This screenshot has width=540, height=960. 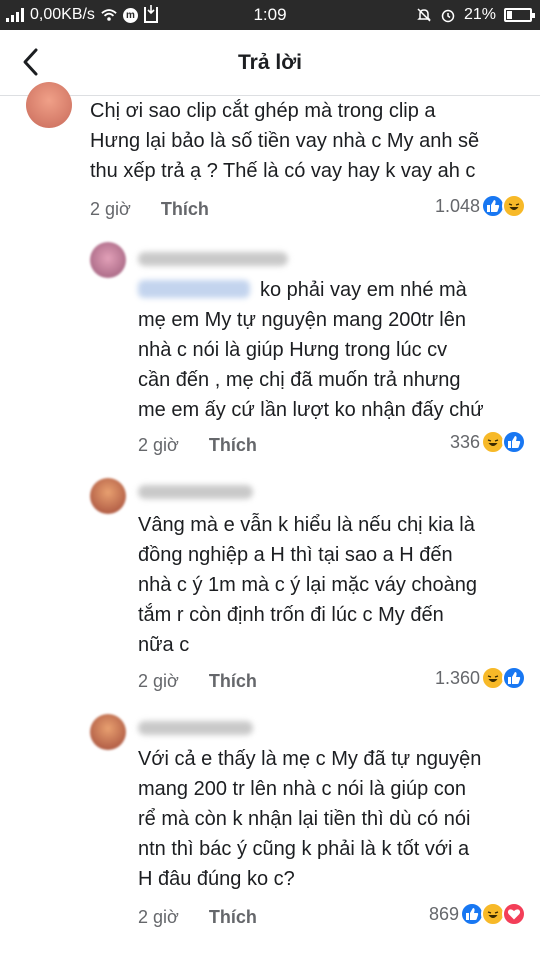 What do you see at coordinates (194, 289) in the screenshot?
I see `mention-blurred` at bounding box center [194, 289].